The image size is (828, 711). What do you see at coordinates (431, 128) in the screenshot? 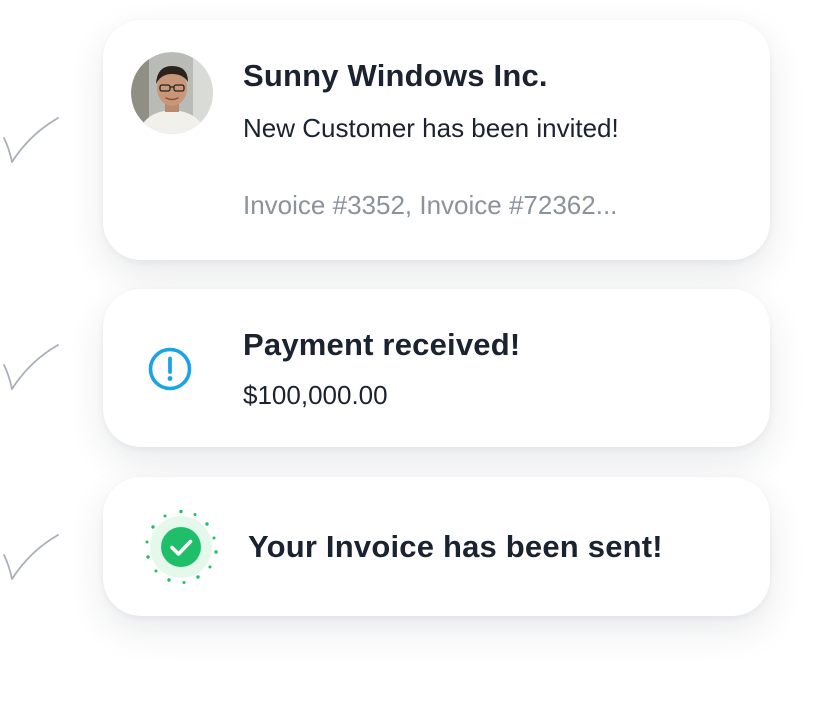
I see `notification-message: New Customer has been invited!` at bounding box center [431, 128].